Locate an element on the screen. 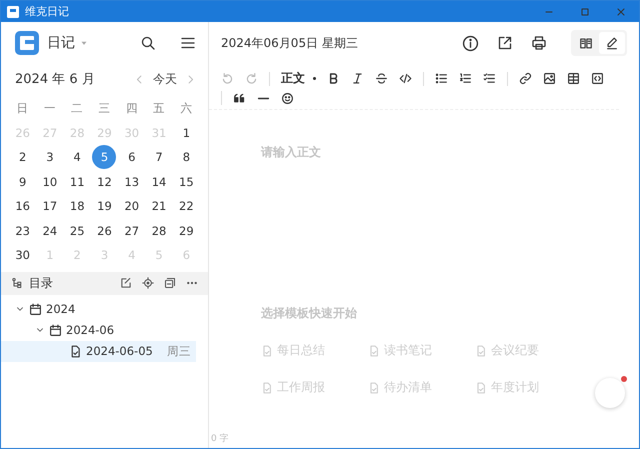 This screenshot has width=640, height=449. catalog-title: 目录 is located at coordinates (41, 283).